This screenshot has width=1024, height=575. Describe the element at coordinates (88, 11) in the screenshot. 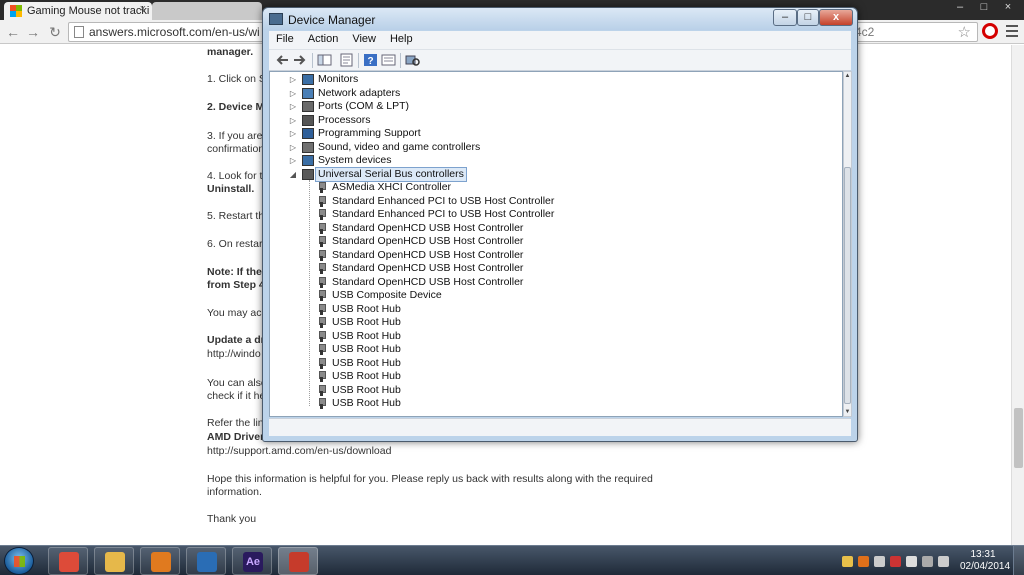

I see `browser-tab-title: Gaming Mouse not tracki` at that location.